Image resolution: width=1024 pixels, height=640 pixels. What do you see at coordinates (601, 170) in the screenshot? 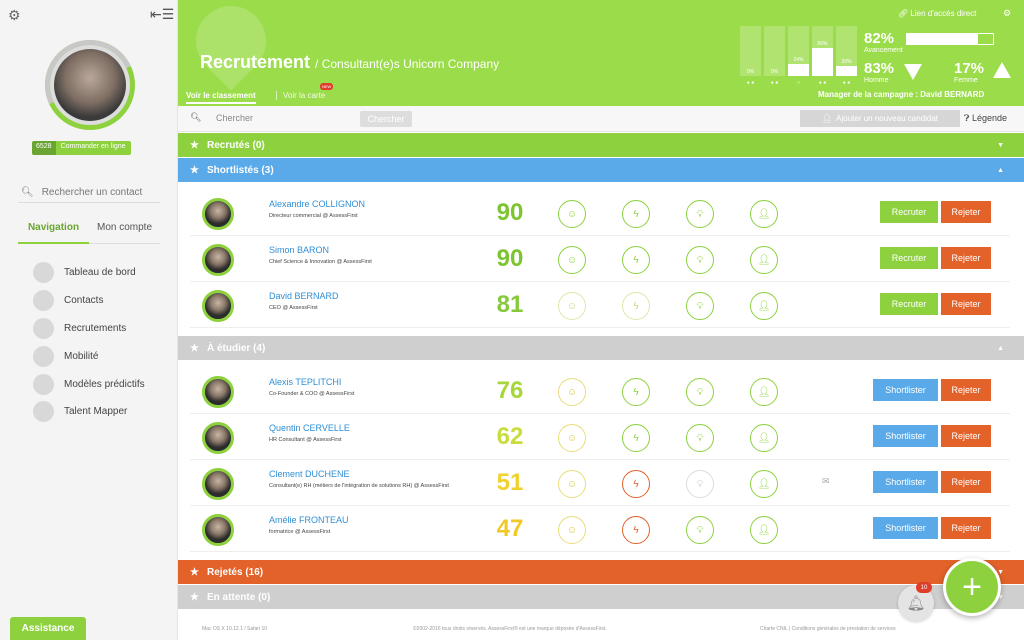
I see `section-shortlisted: ★ Shortlistés (3) ▲` at bounding box center [601, 170].